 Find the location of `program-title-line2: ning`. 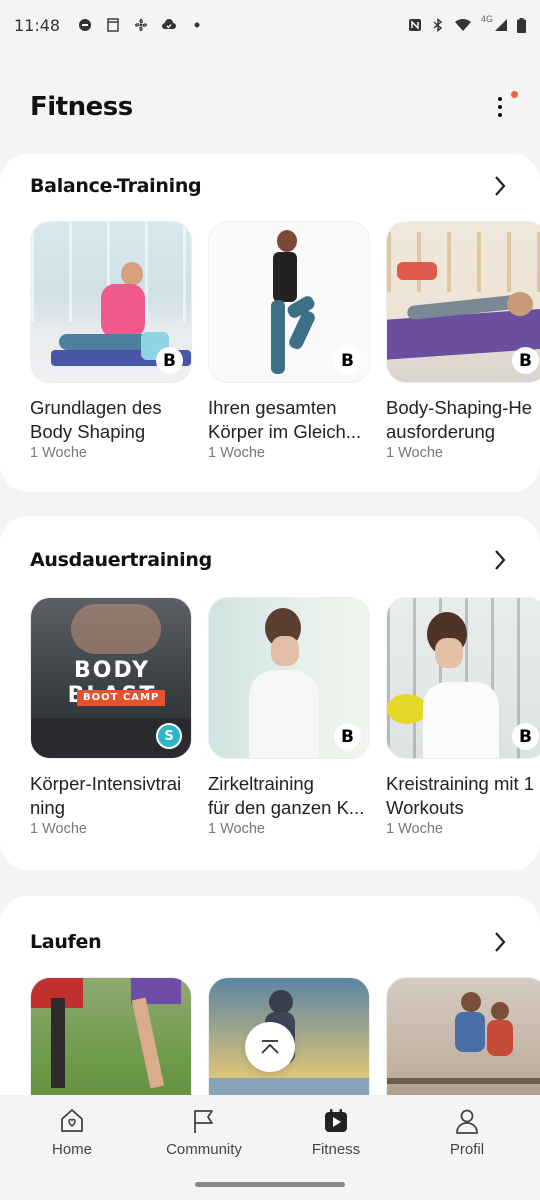

program-title-line2: ning is located at coordinates (47, 807).